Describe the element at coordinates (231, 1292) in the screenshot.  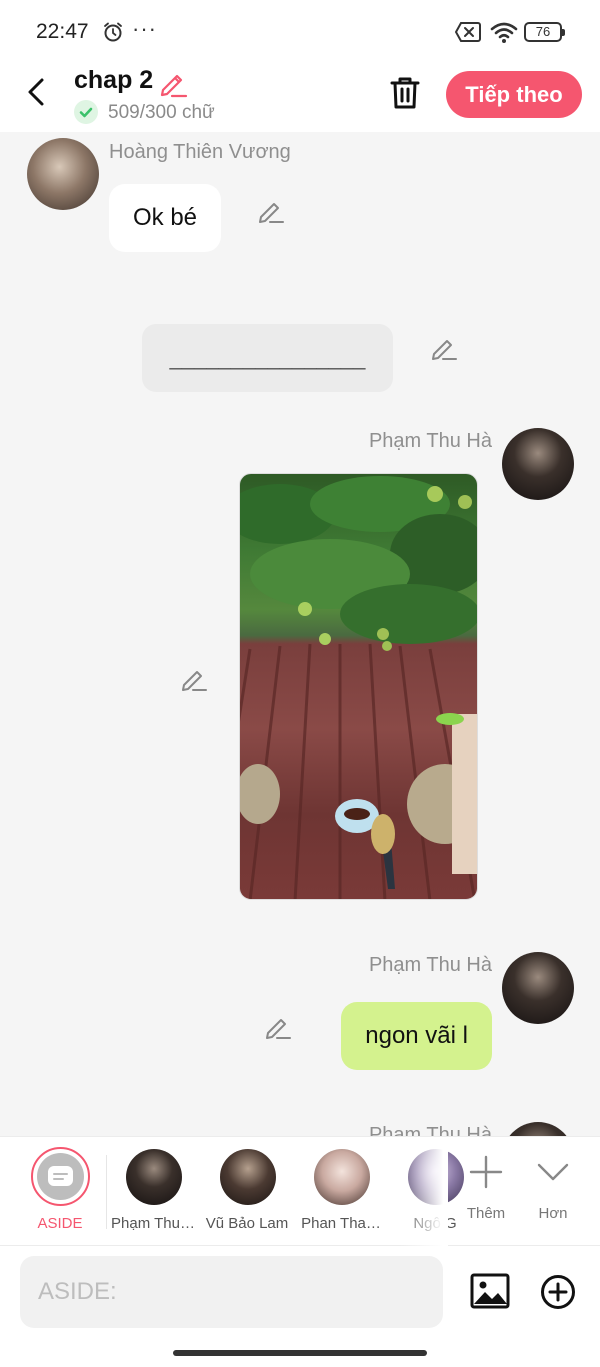
I see `aside-input` at that location.